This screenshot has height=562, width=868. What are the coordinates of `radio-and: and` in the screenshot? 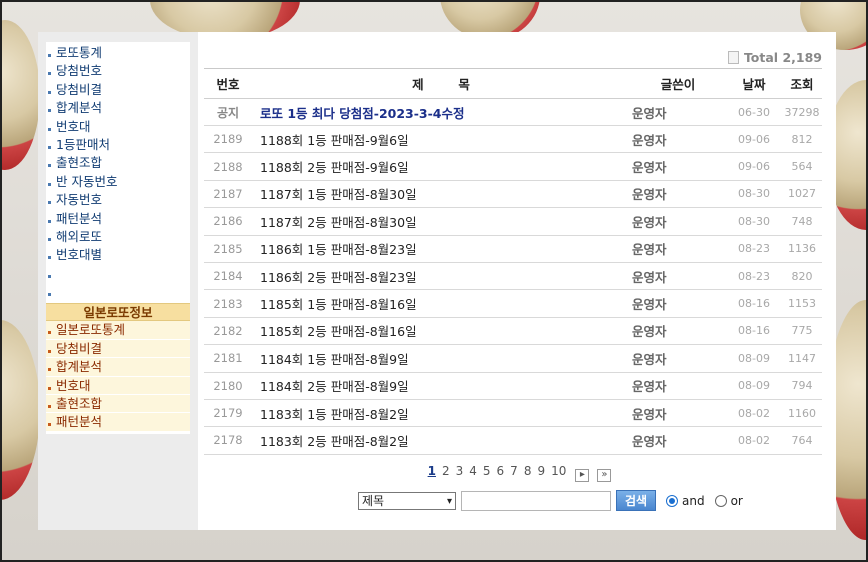 It's located at (685, 501).